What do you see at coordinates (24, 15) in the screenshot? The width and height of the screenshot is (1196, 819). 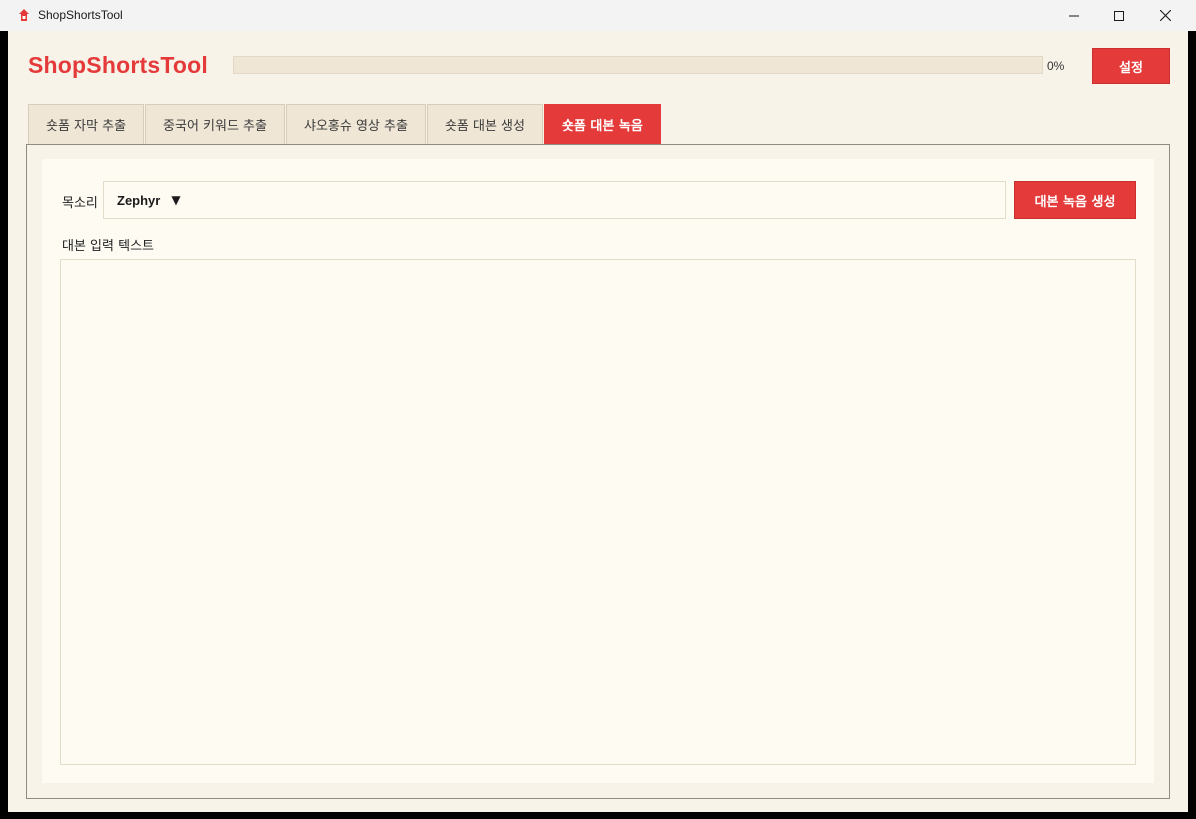 I see `app-logo-icon` at bounding box center [24, 15].